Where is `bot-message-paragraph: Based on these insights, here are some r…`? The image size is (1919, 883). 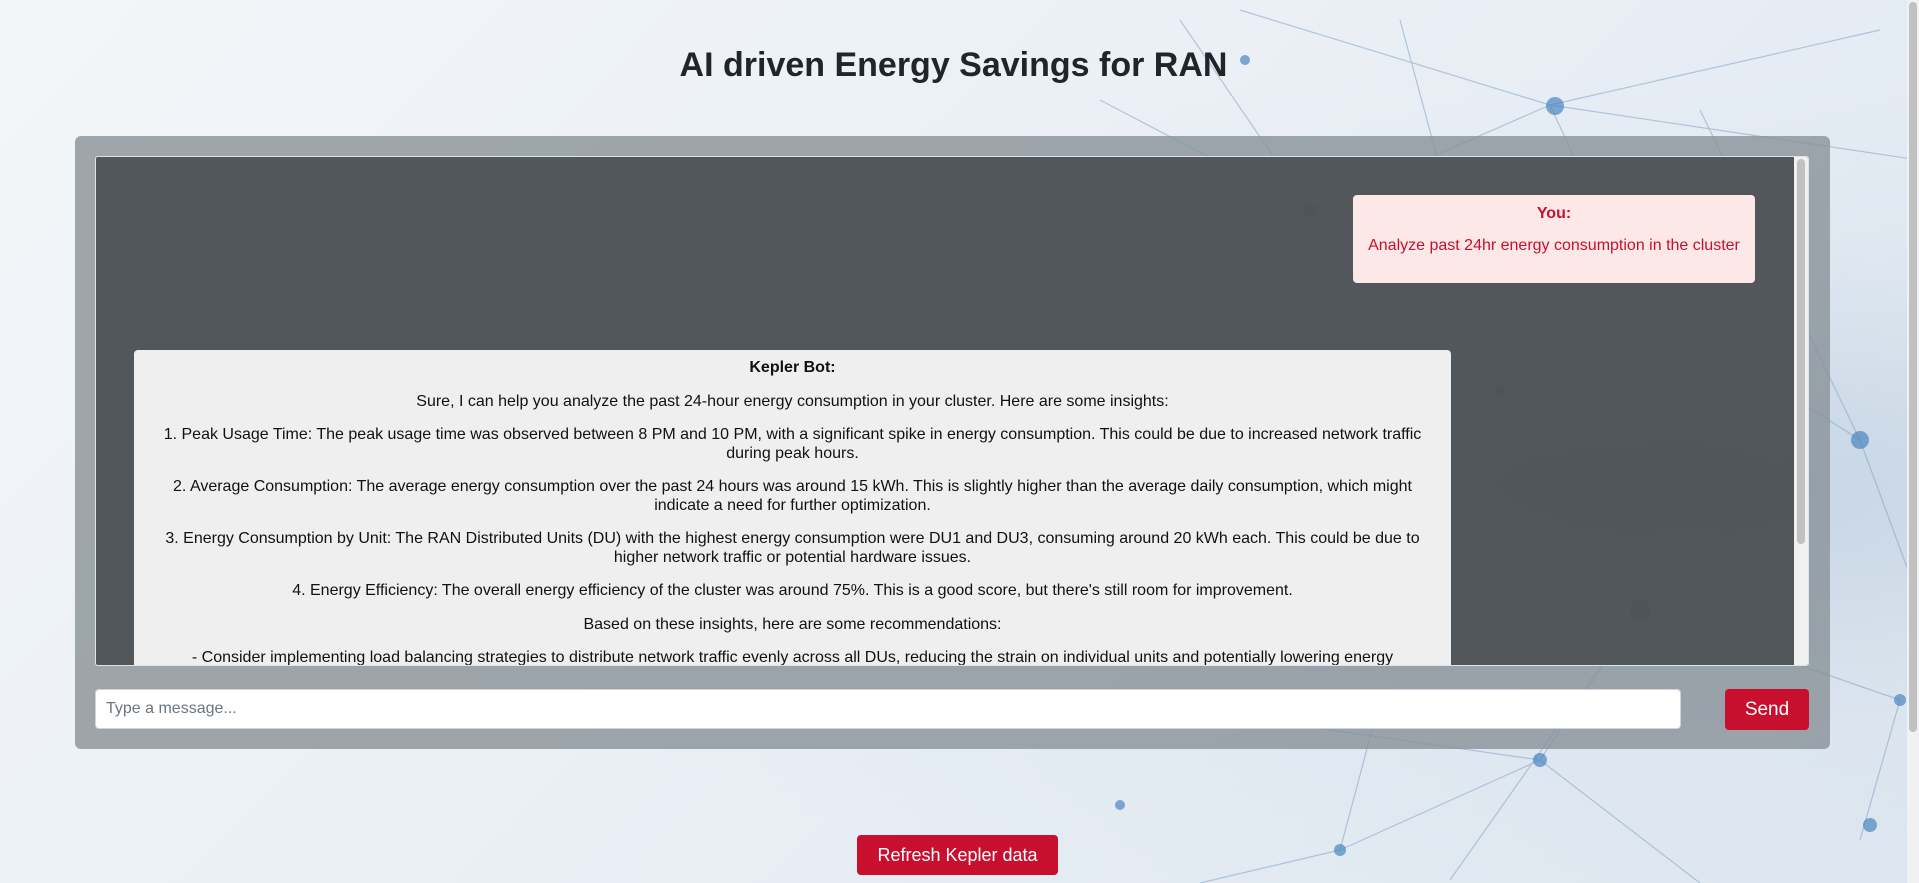 bot-message-paragraph: Based on these insights, here are some r… is located at coordinates (792, 624).